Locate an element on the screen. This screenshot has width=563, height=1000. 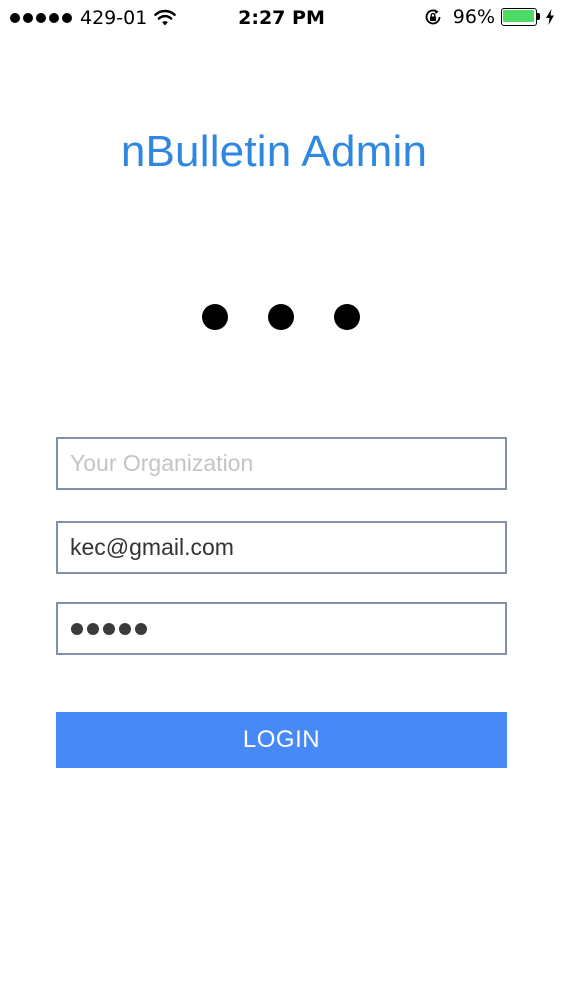
app-title: nBulletin Admin is located at coordinates (274, 151).